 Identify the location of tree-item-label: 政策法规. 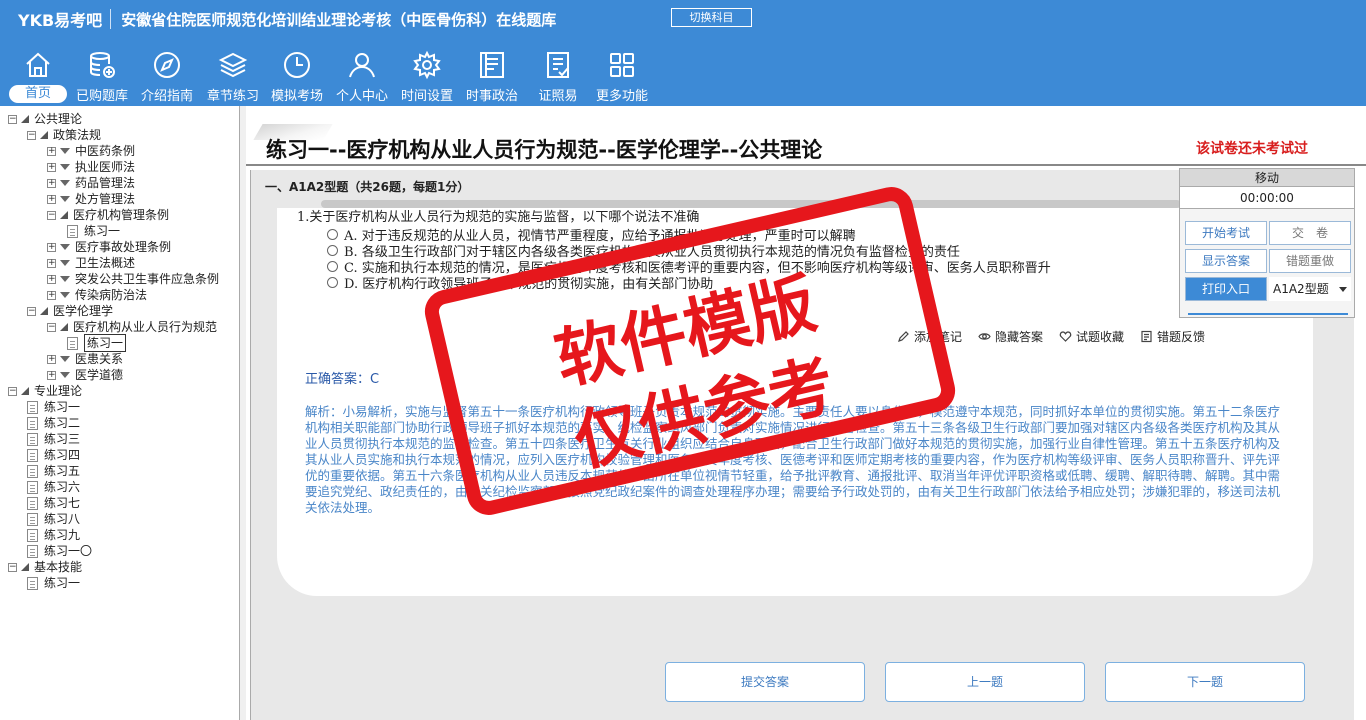
(77, 135).